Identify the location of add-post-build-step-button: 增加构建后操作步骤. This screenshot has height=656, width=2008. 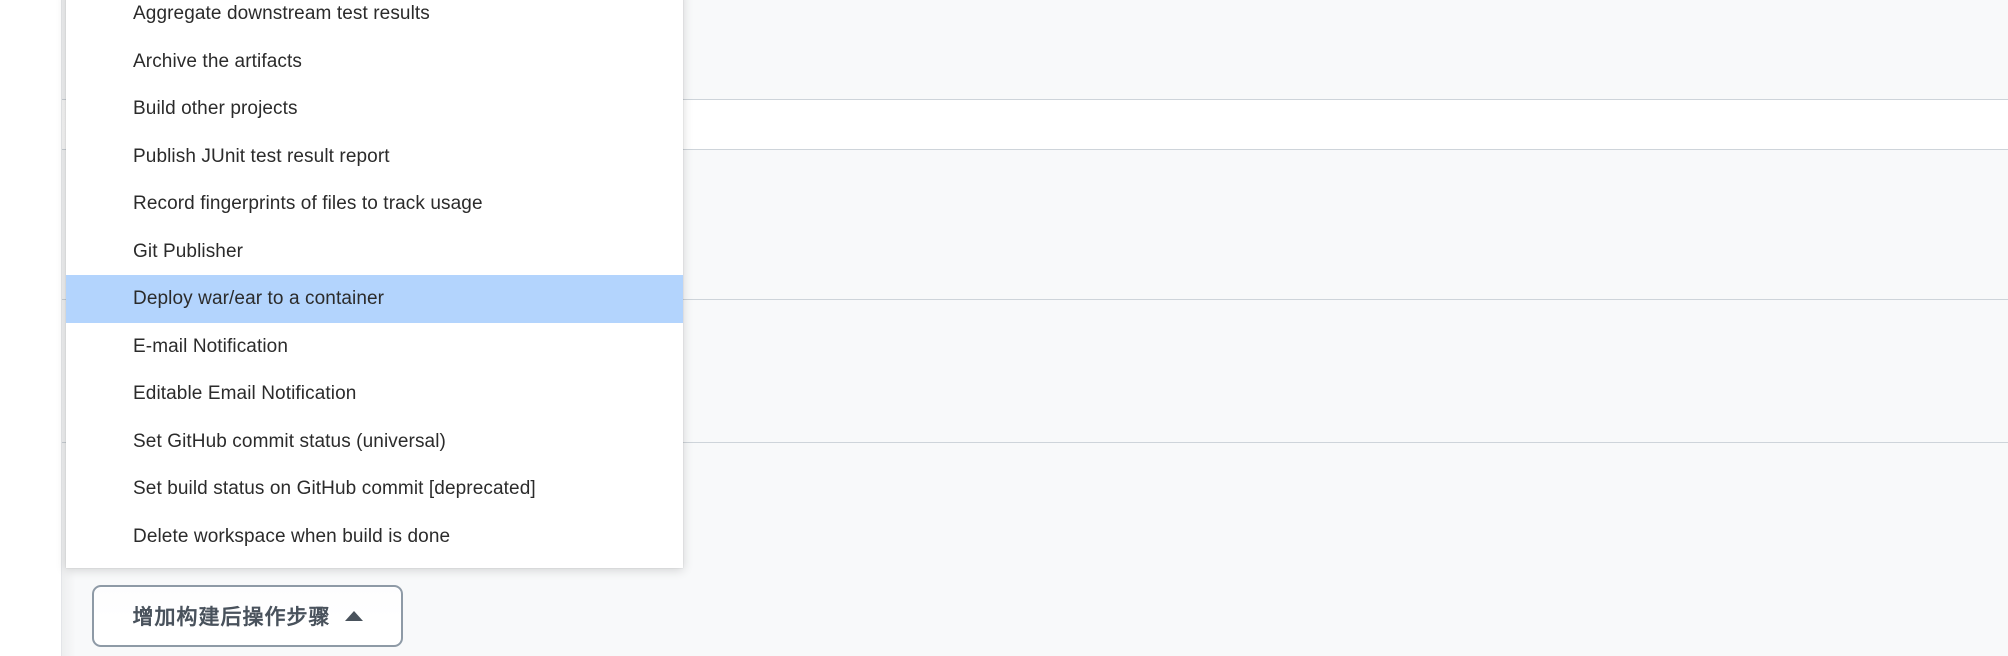
(247, 616).